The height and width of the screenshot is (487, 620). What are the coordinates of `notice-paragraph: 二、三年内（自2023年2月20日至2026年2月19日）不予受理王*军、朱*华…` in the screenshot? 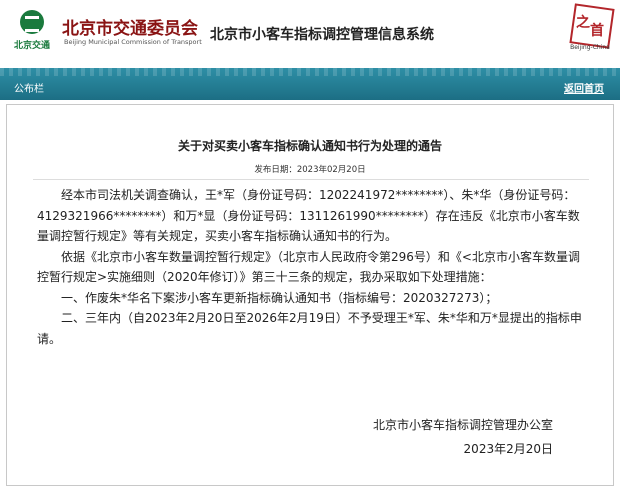 It's located at (309, 328).